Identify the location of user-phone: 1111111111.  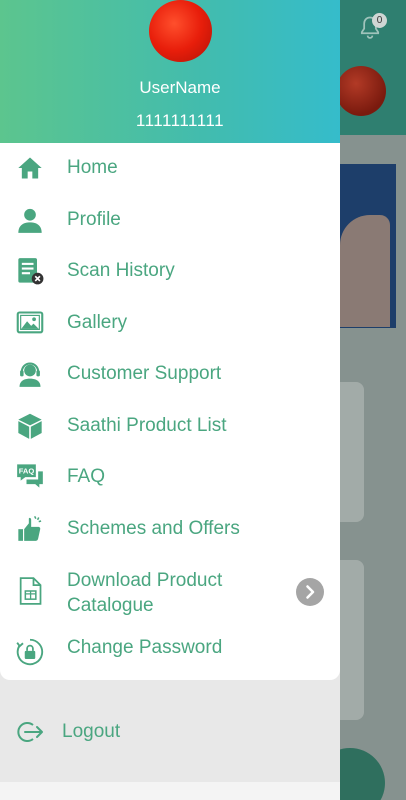
(180, 120).